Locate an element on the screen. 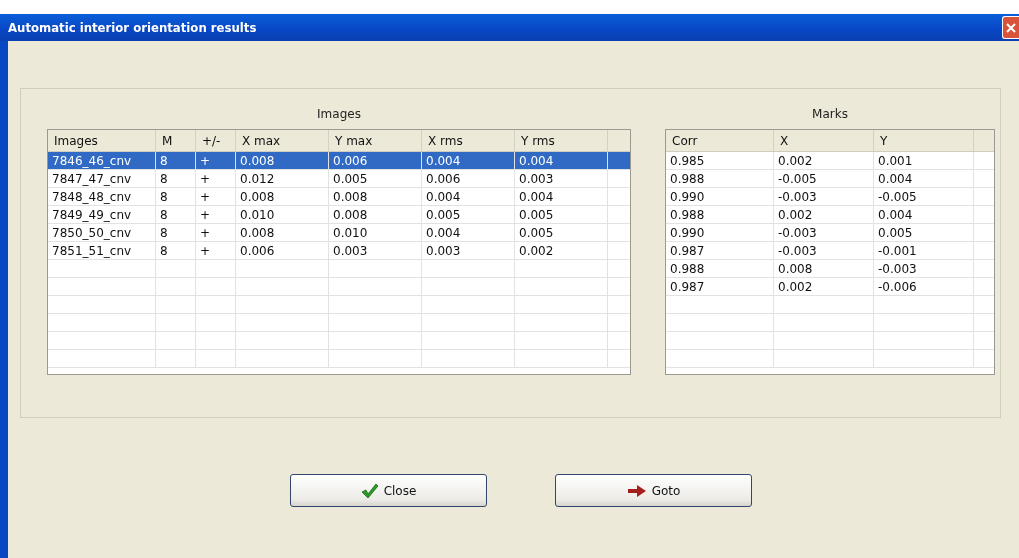 The height and width of the screenshot is (558, 1019). close-window-button is located at coordinates (1010, 27).